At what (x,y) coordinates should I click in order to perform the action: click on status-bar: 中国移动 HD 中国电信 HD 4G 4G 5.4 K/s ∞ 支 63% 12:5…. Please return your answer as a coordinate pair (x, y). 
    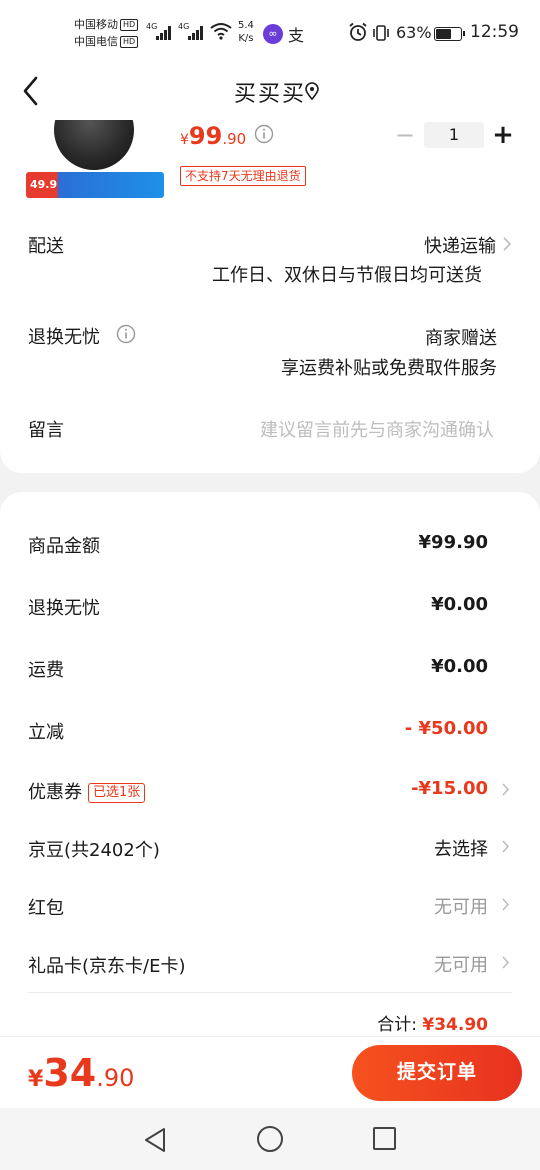
    Looking at the image, I should click on (270, 32).